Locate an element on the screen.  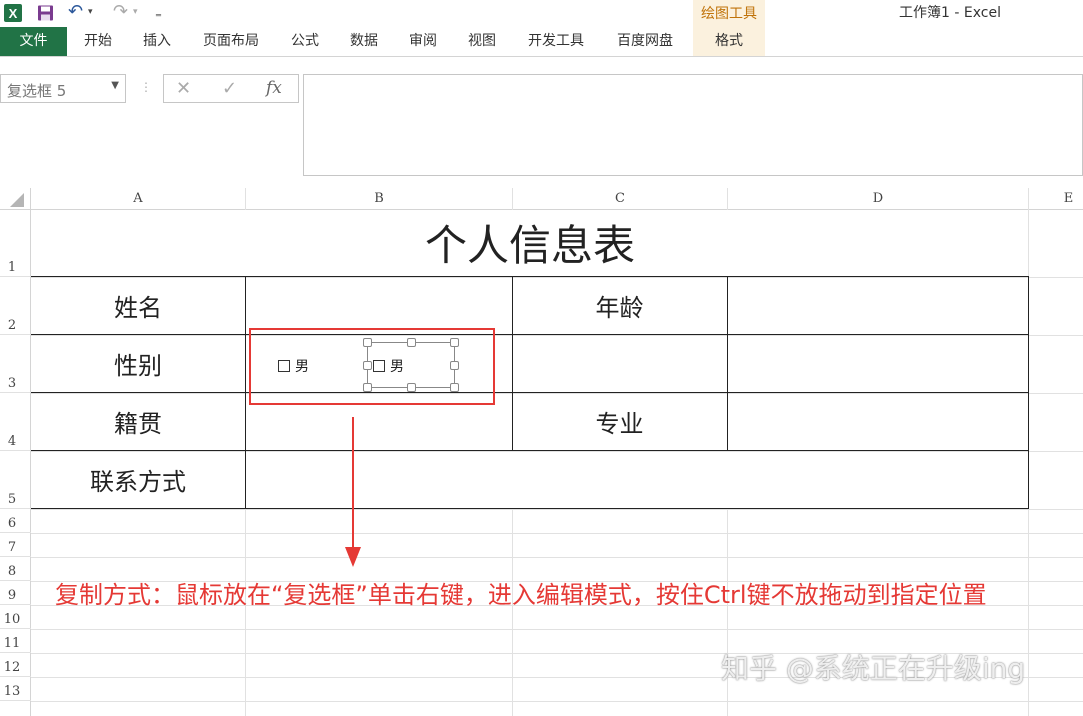
ribbon-tabs: 文件 开始 插入 页面布局 公式 数据 审阅 视图 开发工具 百度网盘 格式 is located at coordinates (541, 41).